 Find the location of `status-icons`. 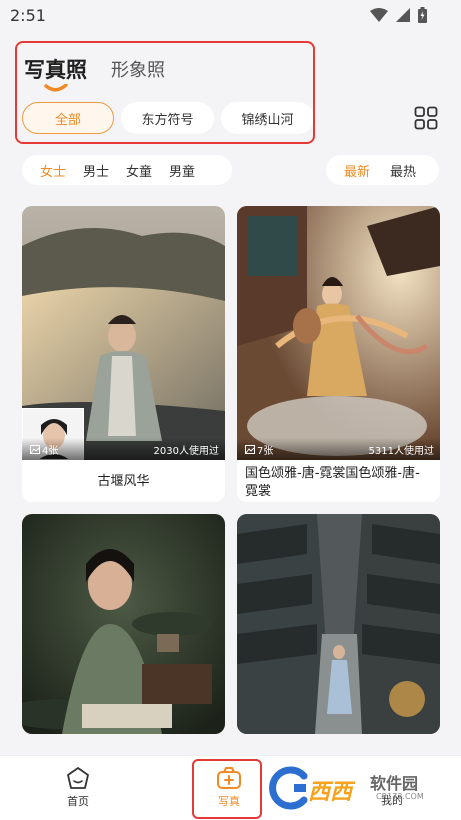

status-icons is located at coordinates (398, 15).